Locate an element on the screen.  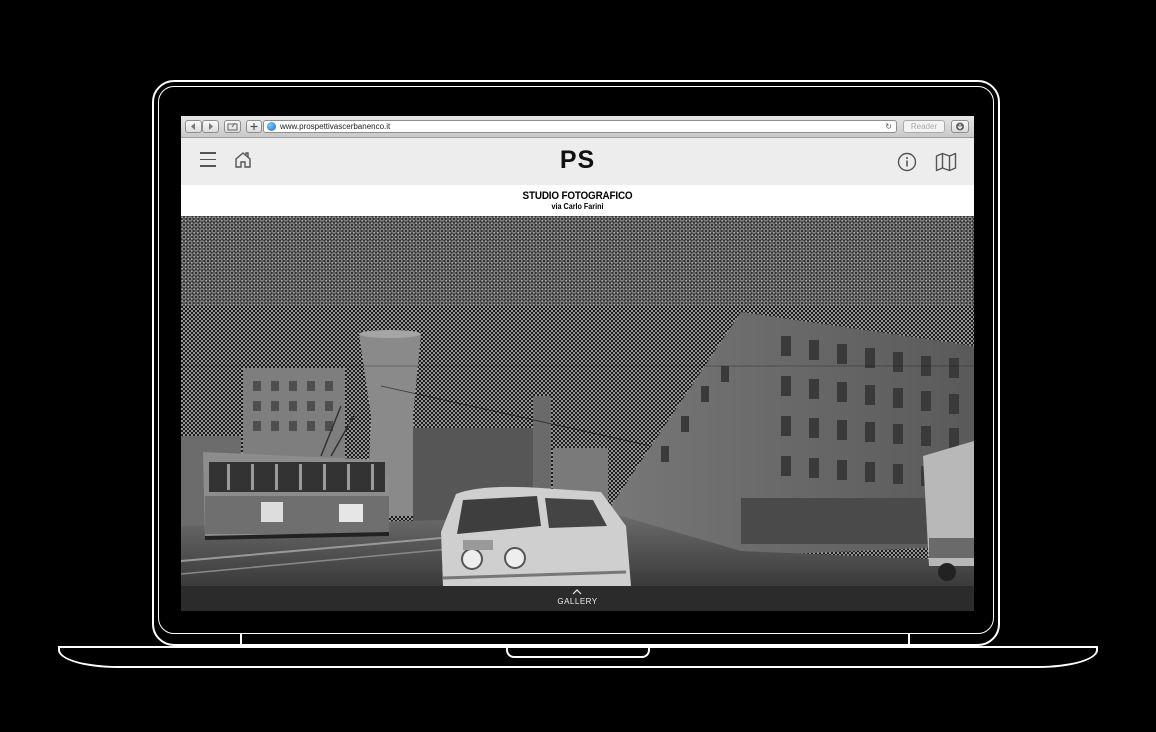
site-header: PS is located at coordinates (577, 161).